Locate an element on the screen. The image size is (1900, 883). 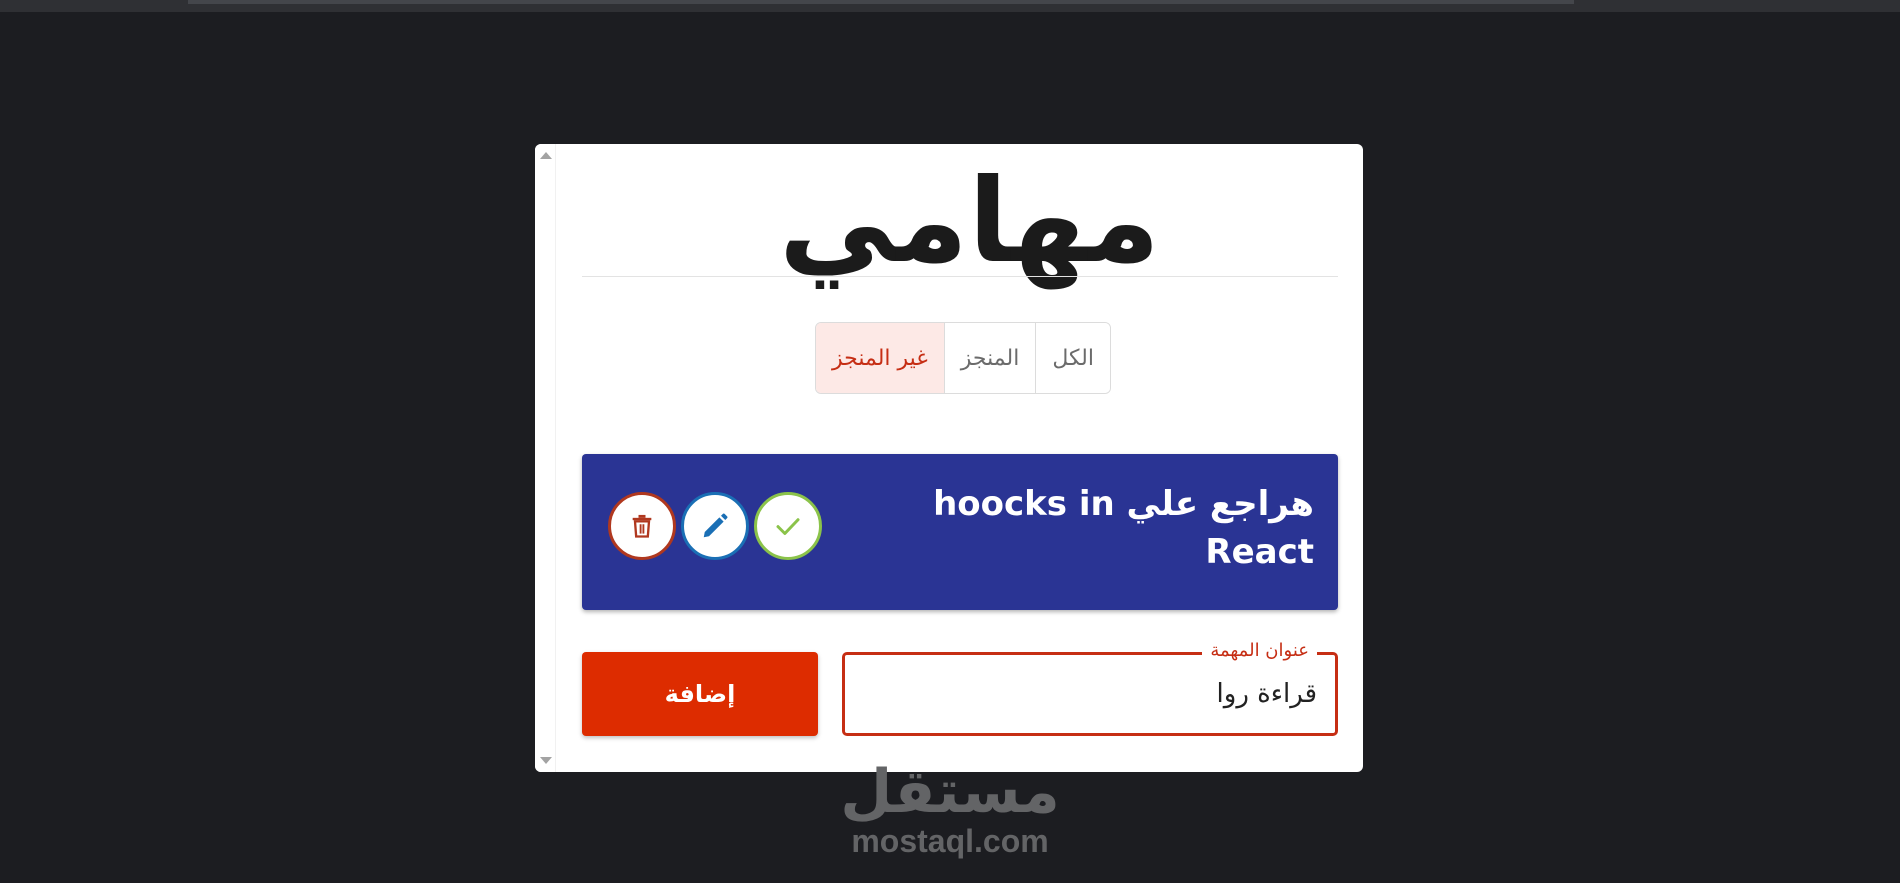
scrollbar is located at coordinates (545, 458).